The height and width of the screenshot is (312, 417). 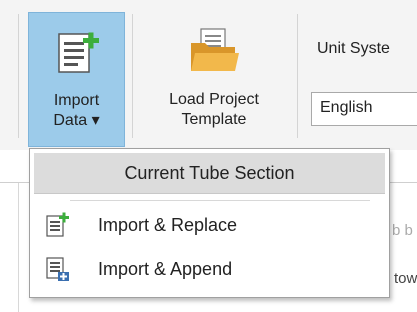 I want to click on import-replace-icon, so click(x=57, y=225).